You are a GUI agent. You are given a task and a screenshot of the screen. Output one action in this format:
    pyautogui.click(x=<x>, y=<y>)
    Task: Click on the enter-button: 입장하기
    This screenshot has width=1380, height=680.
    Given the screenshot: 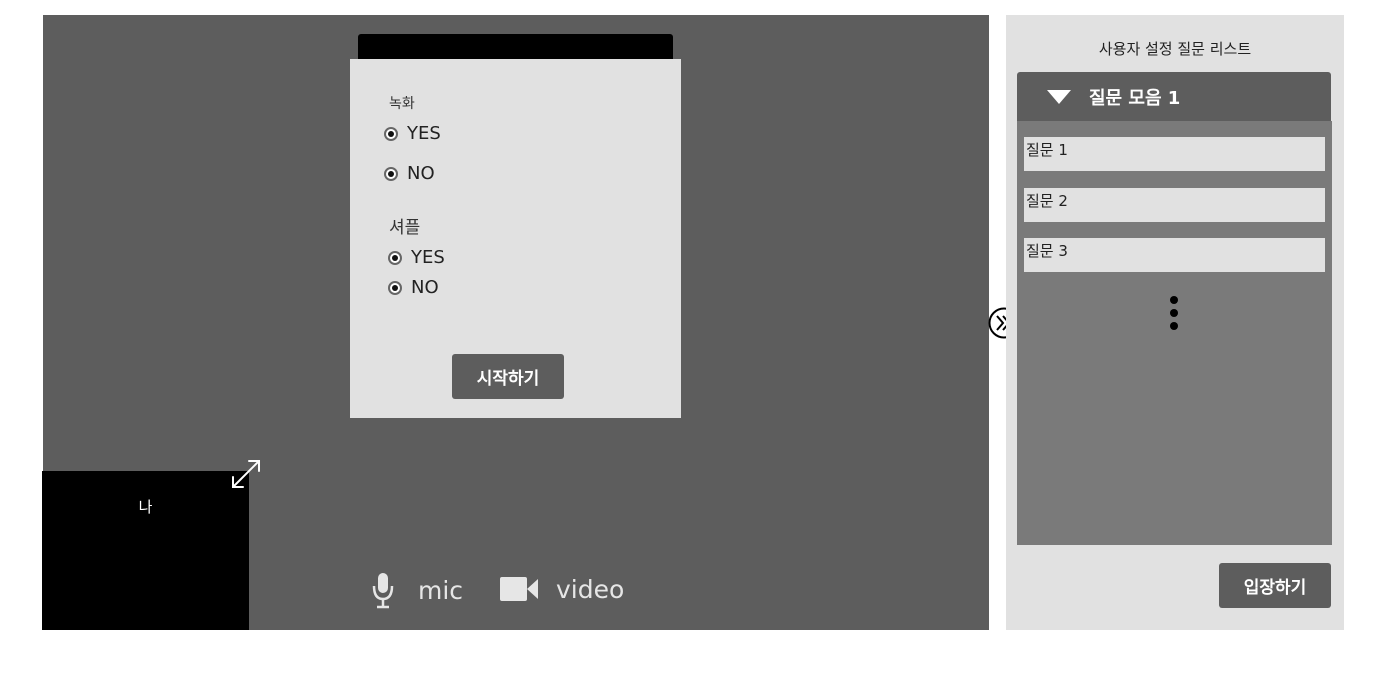 What is the action you would take?
    pyautogui.click(x=1275, y=585)
    